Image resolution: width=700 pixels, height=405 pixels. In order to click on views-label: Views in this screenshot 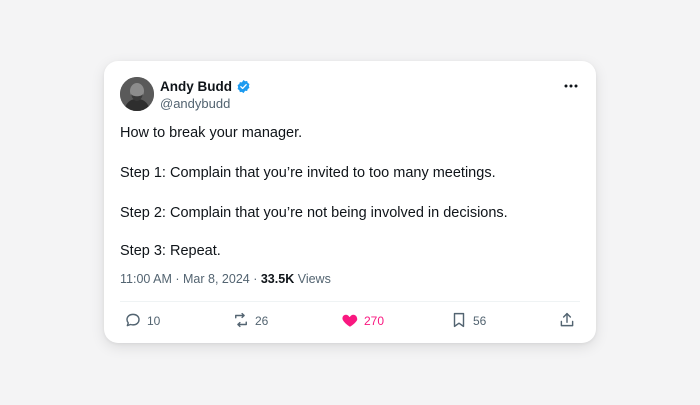, I will do `click(314, 279)`.